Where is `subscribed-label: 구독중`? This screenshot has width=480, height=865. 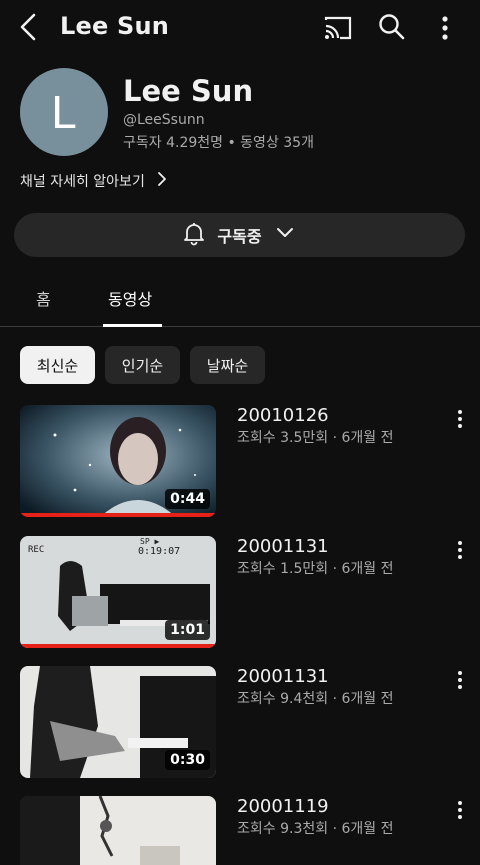 subscribed-label: 구독중 is located at coordinates (239, 236).